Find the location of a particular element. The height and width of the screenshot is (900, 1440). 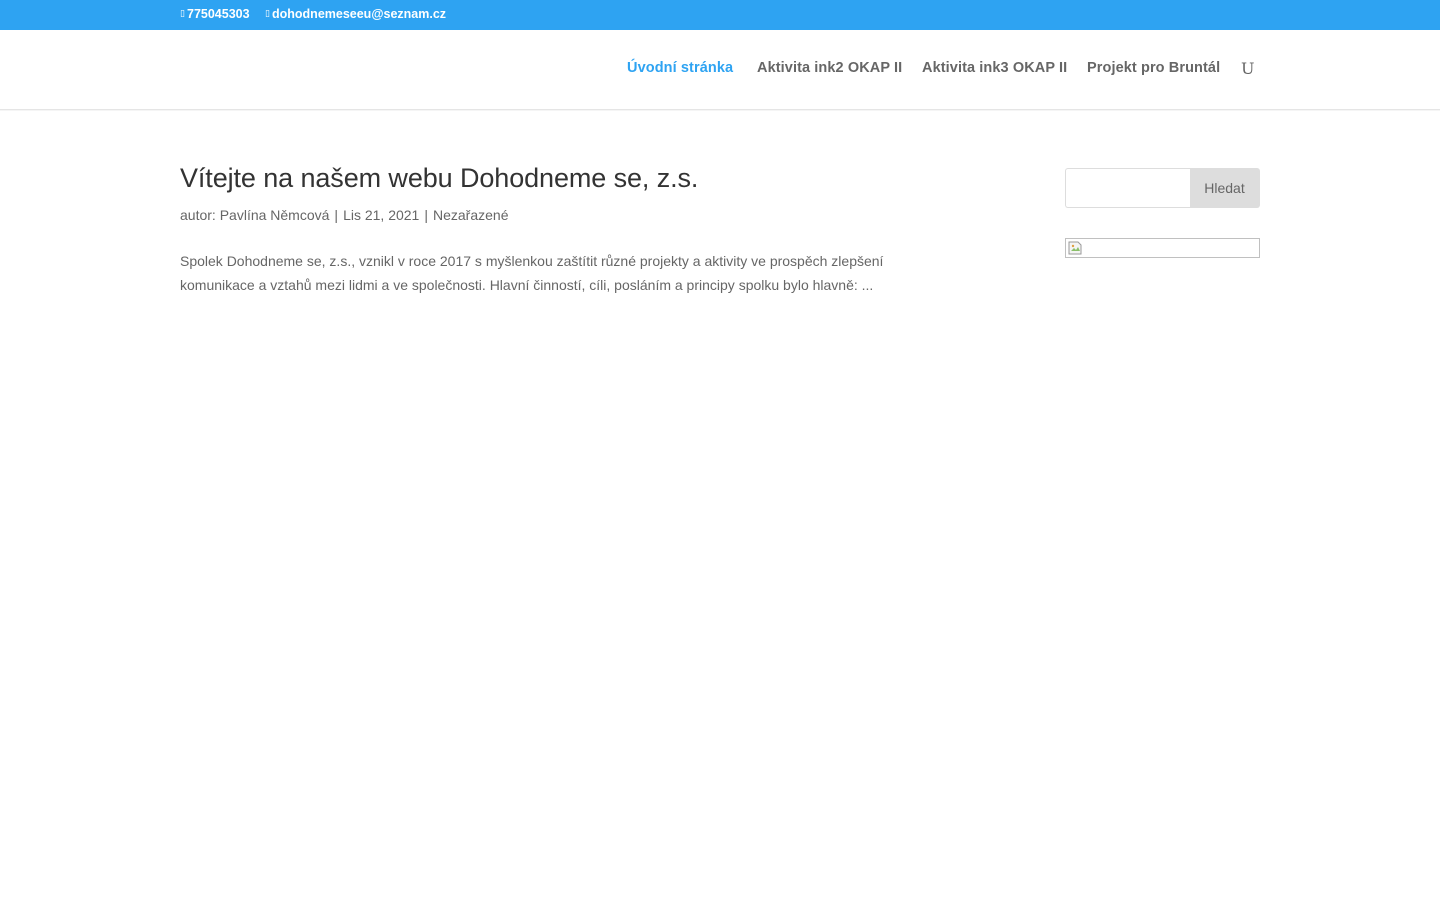

post-date: Lis 21, 2021 is located at coordinates (381, 215).